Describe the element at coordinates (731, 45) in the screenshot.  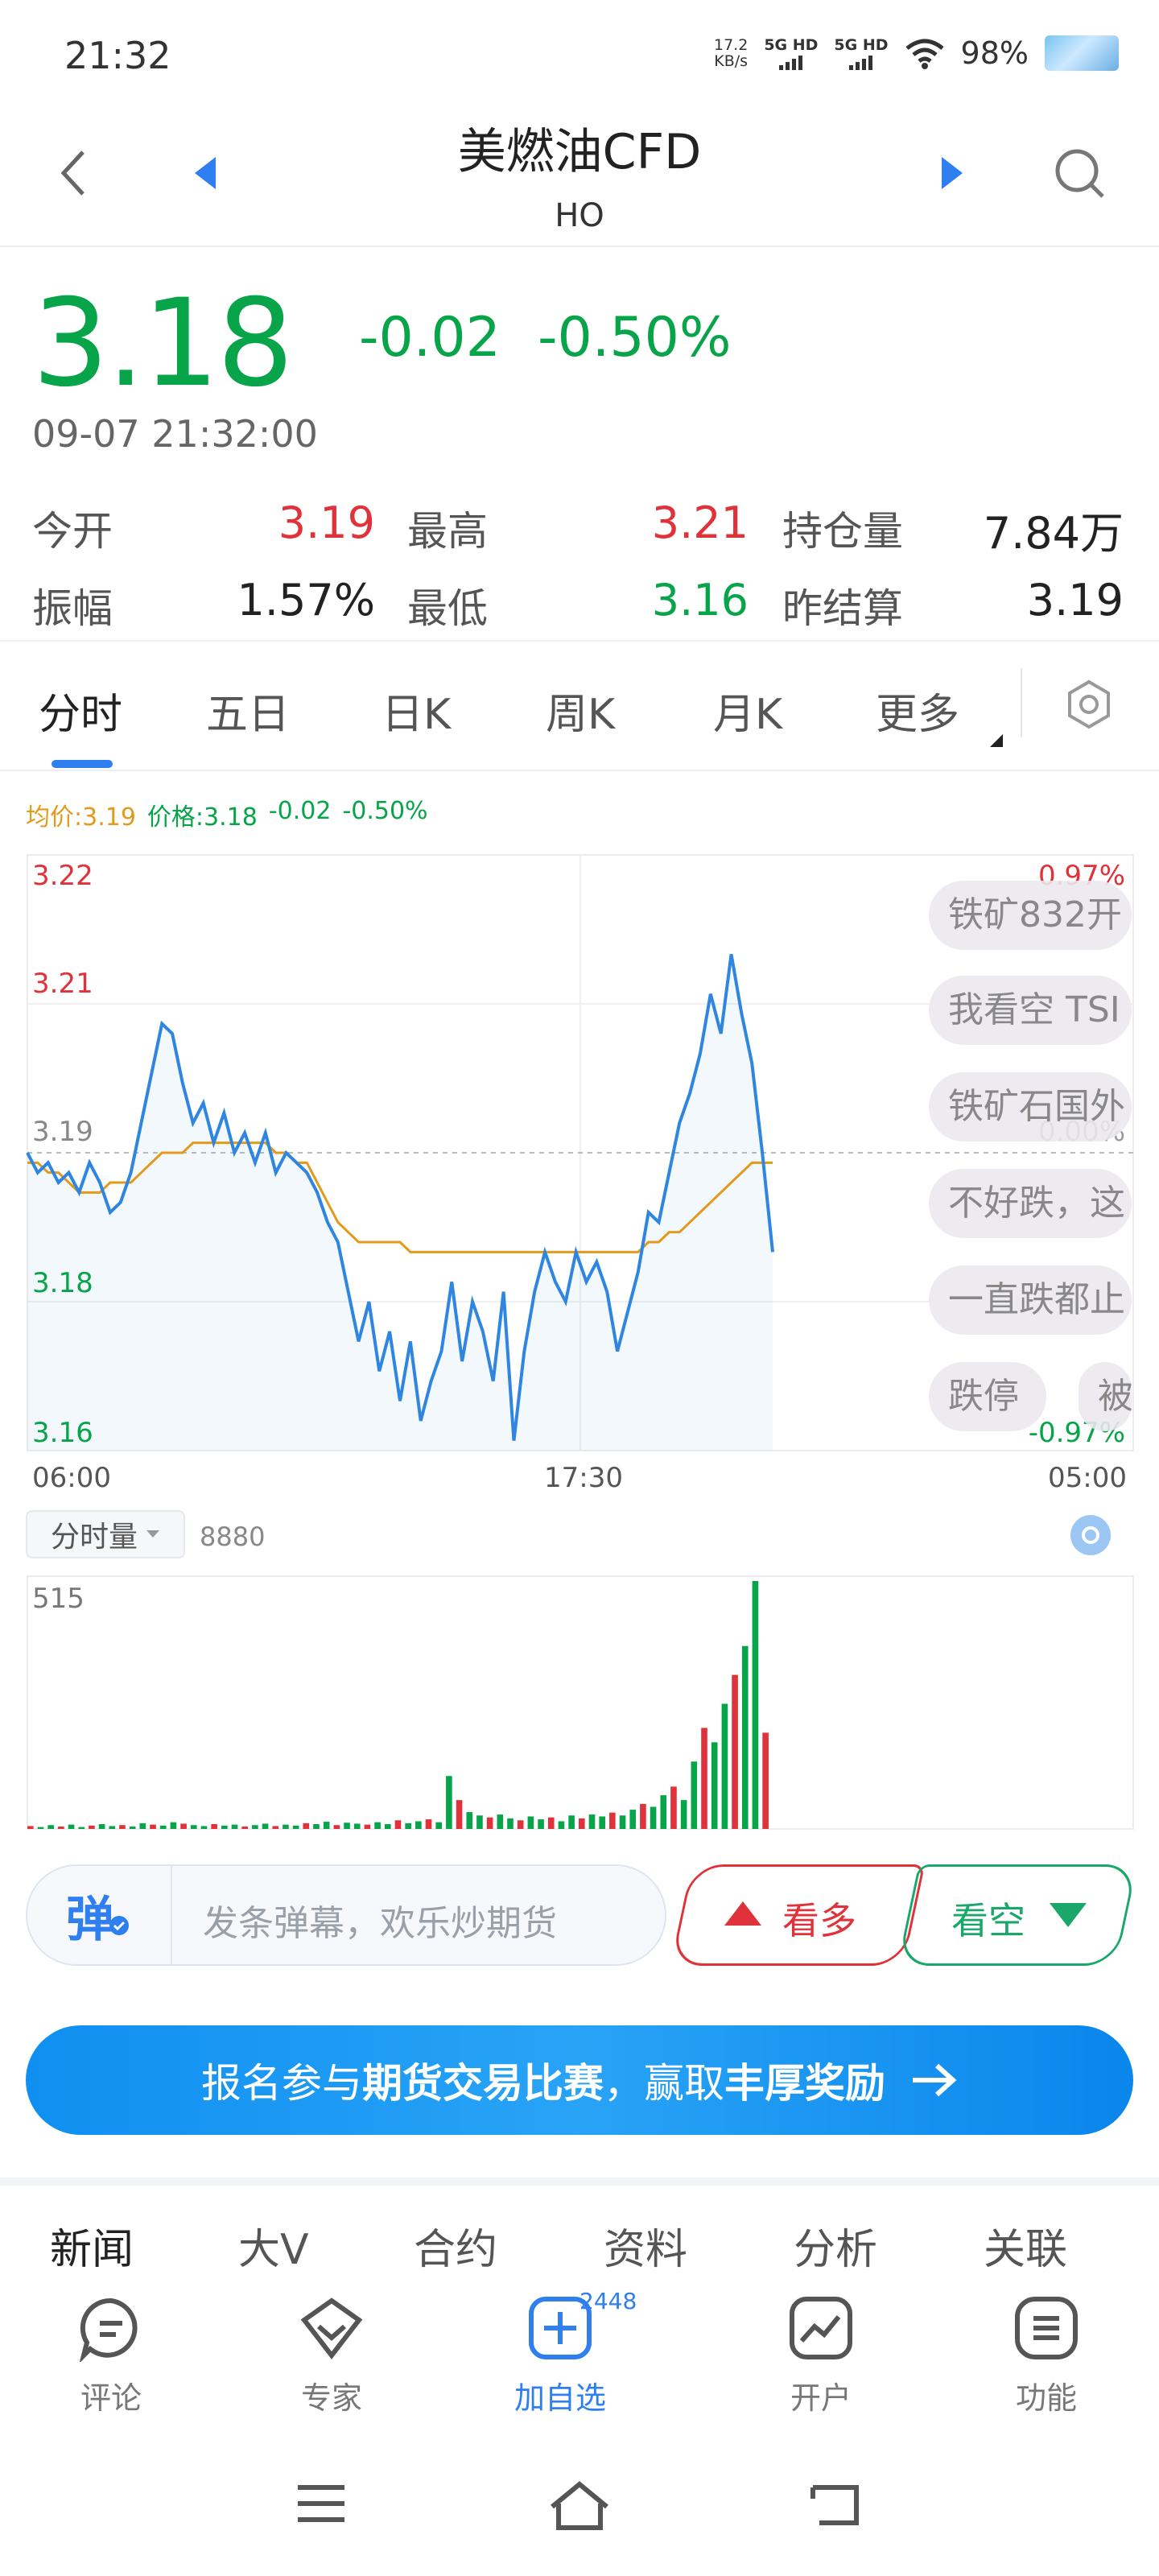
I see `net-speed-value: 17.2` at that location.